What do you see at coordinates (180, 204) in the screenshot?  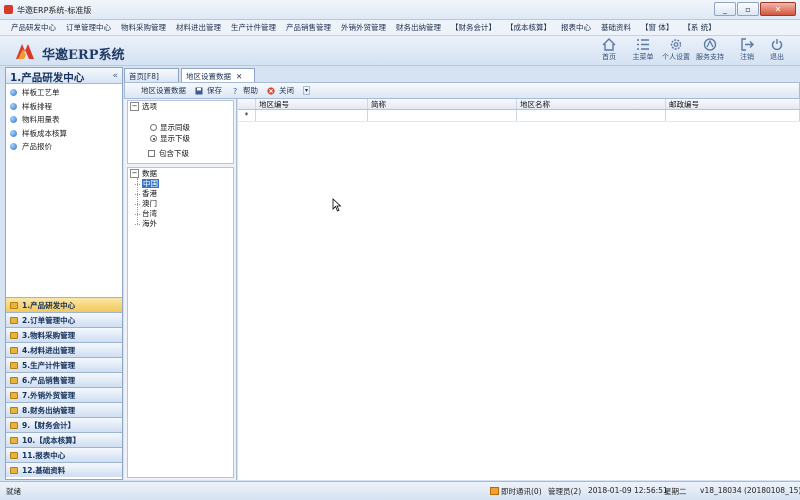 I see `tree-item: 澳门` at bounding box center [180, 204].